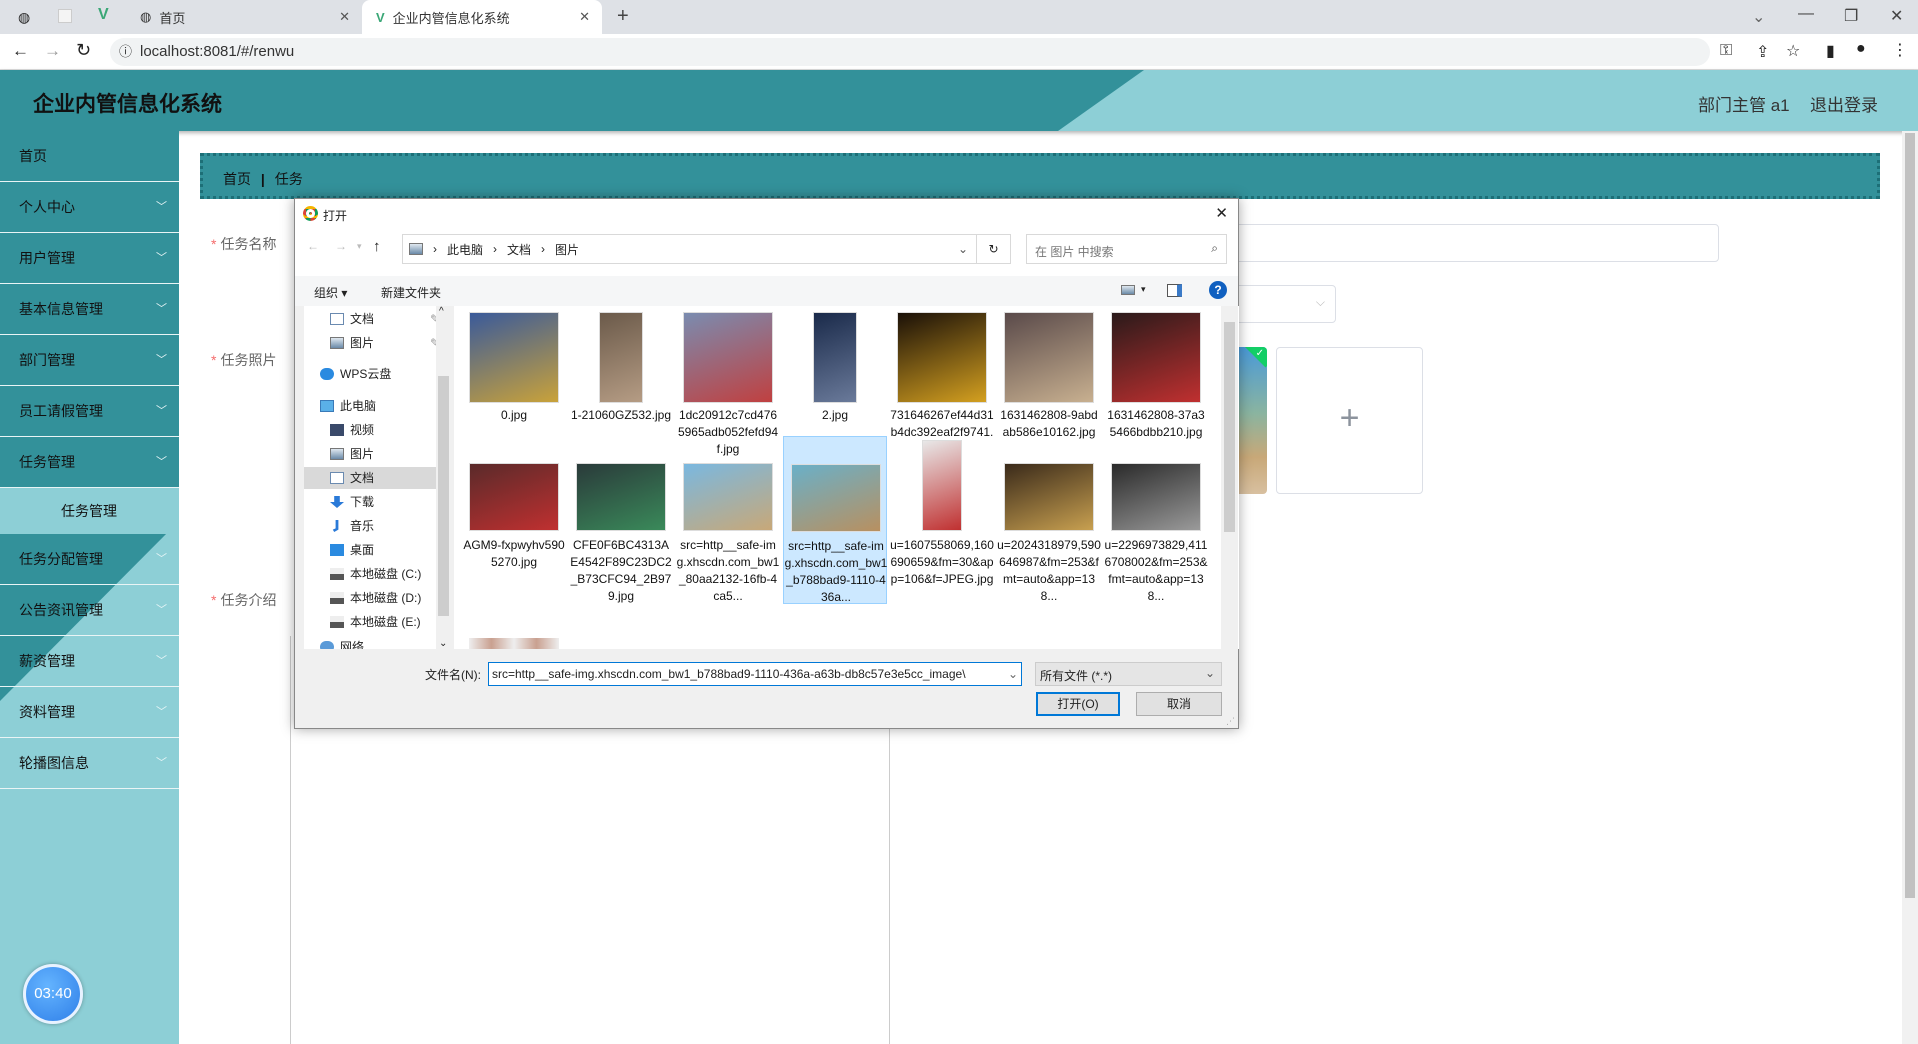  Describe the element at coordinates (910, 52) in the screenshot. I see `url-input: ⓘ localhost:8081/#/renwu` at that location.